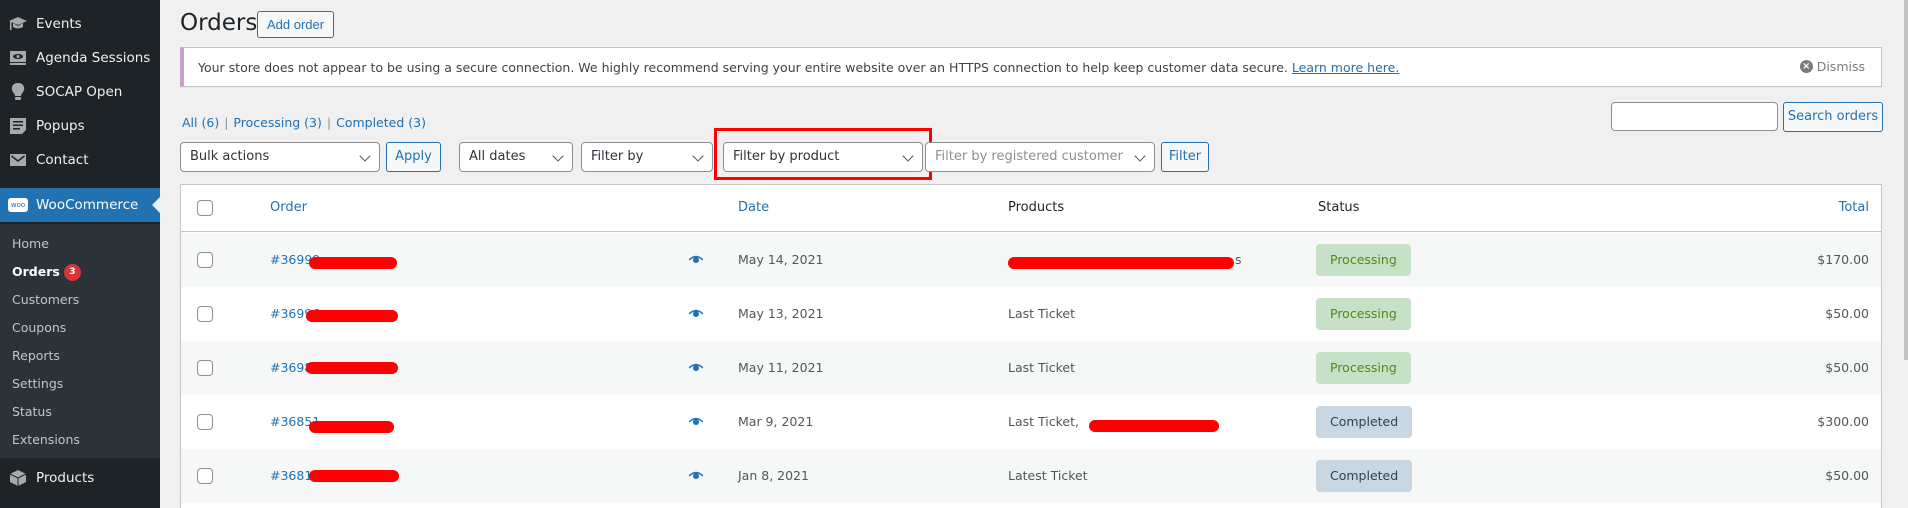 This screenshot has height=508, width=1908. Describe the element at coordinates (1906, 180) in the screenshot. I see `scrollbar-thumb` at that location.